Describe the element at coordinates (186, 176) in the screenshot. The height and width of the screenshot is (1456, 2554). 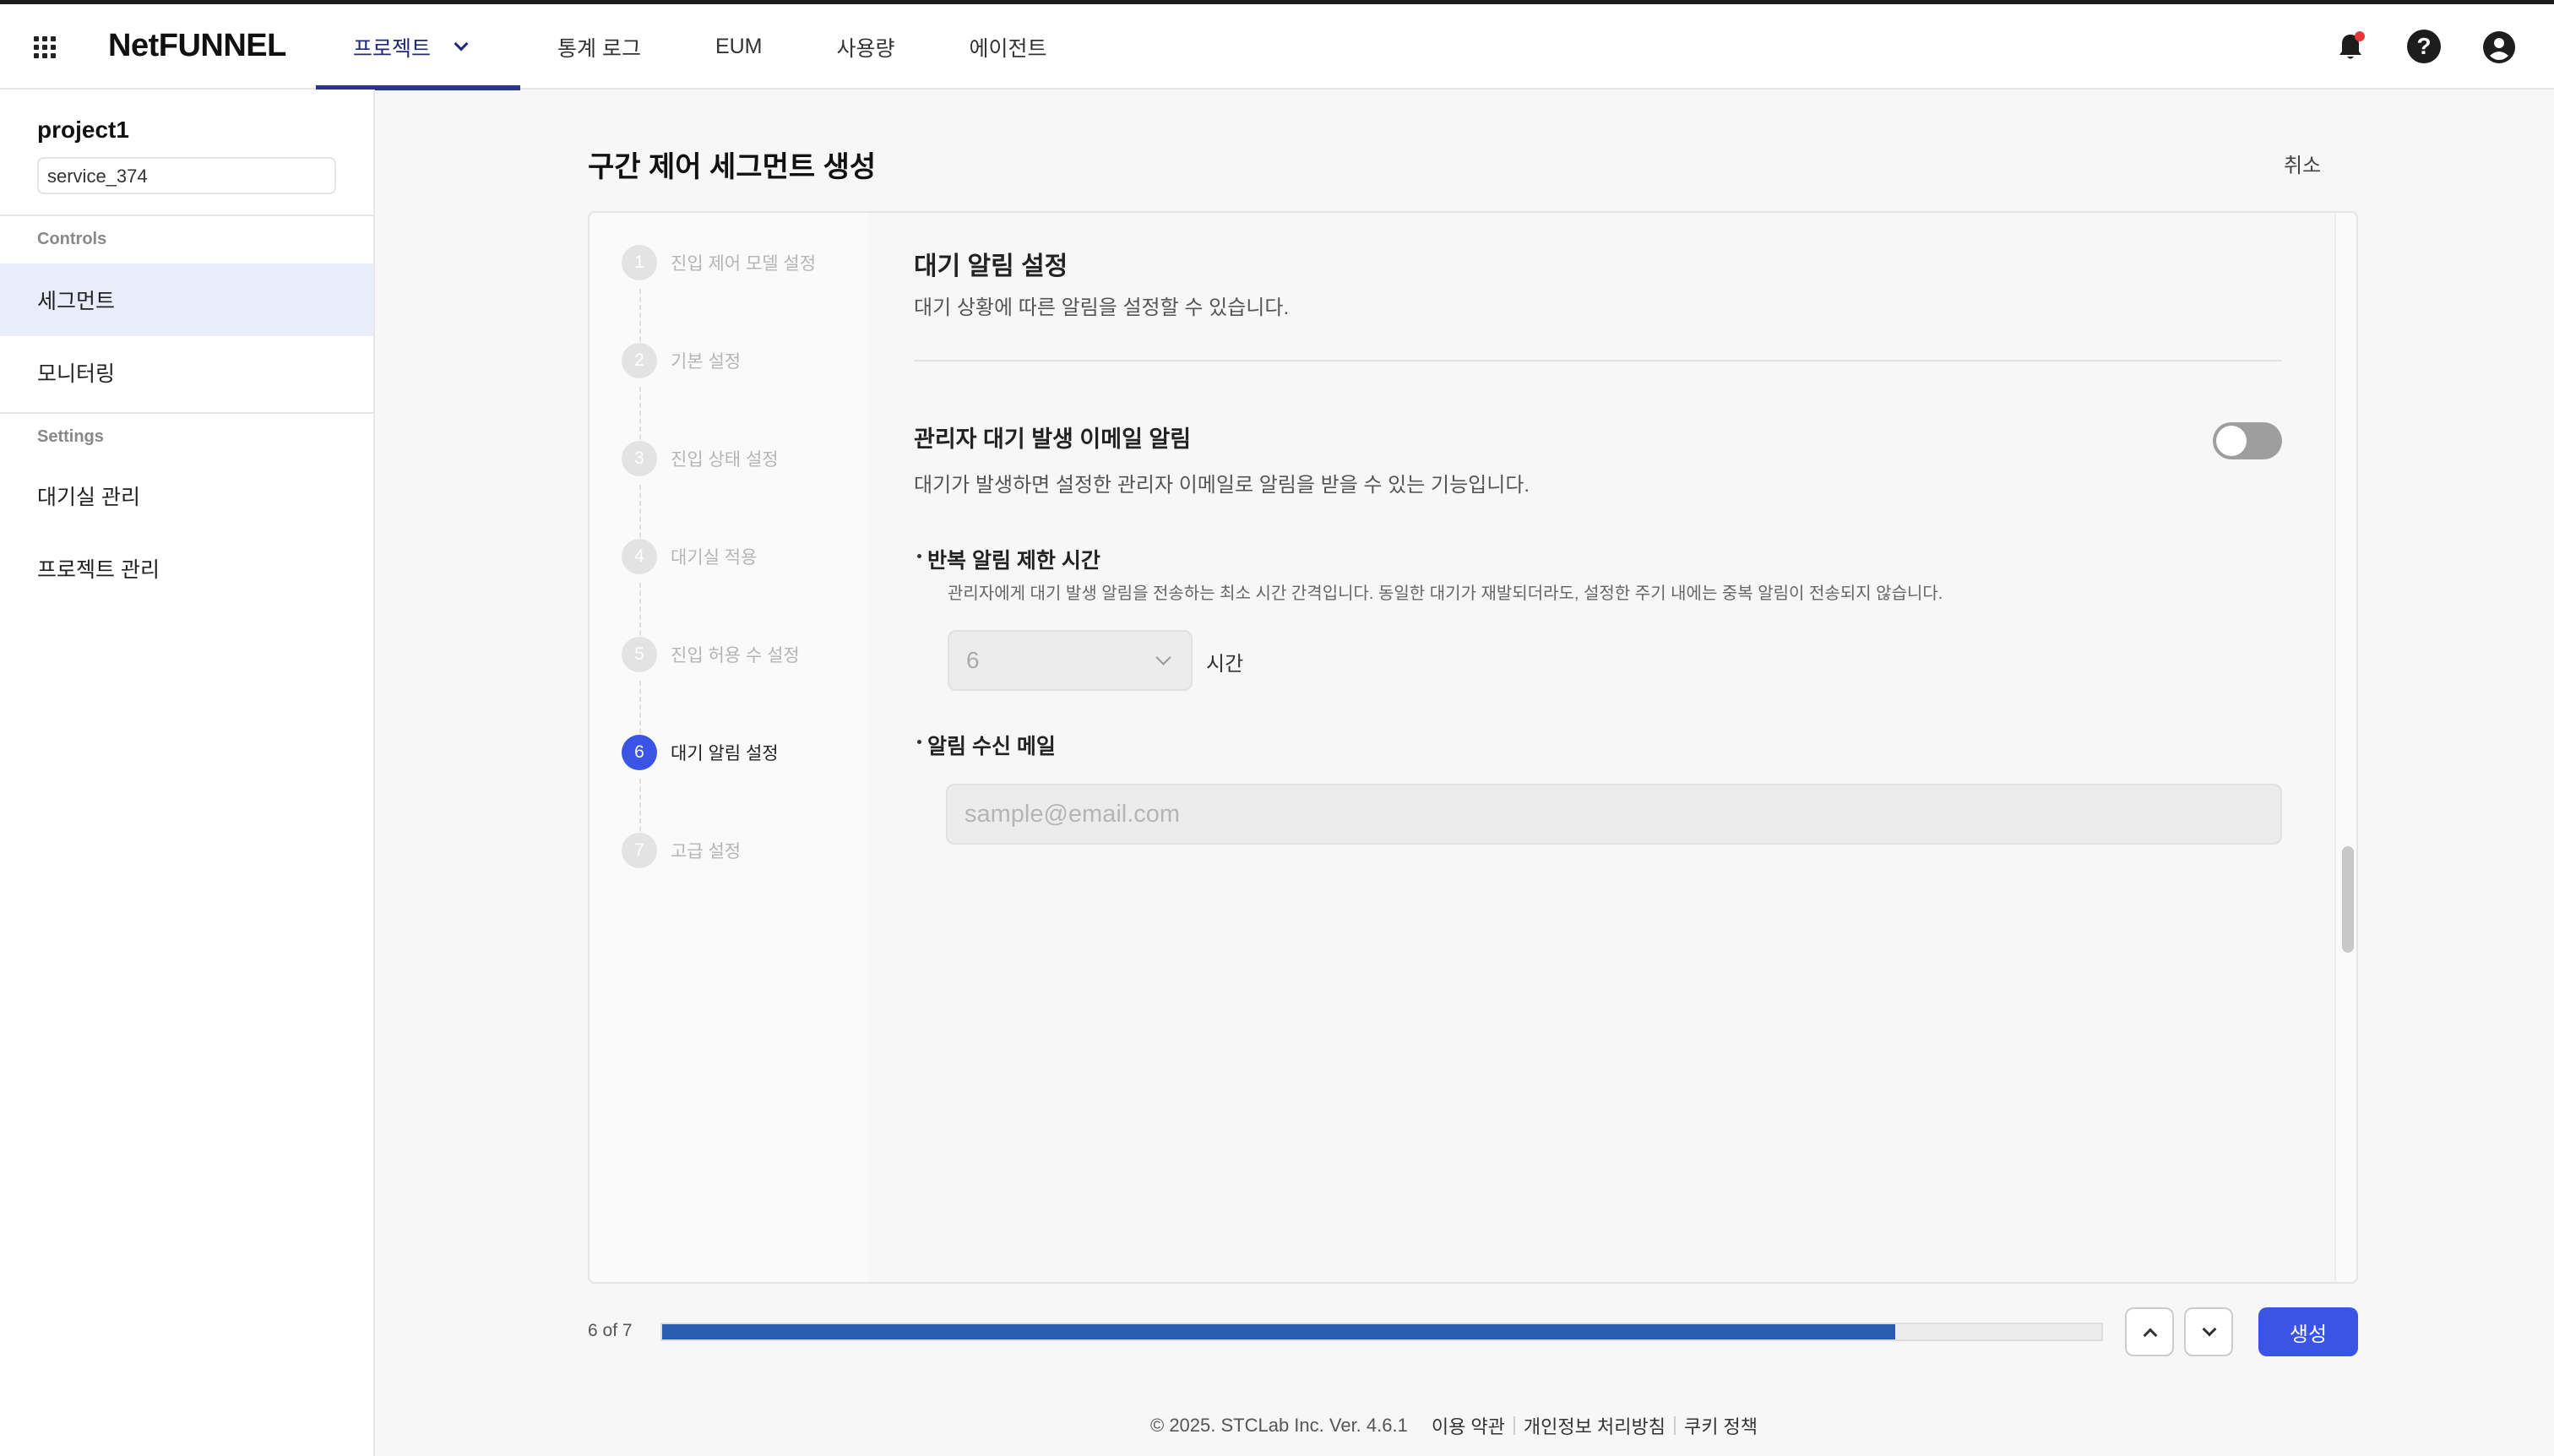
I see `service-selector: service_374` at that location.